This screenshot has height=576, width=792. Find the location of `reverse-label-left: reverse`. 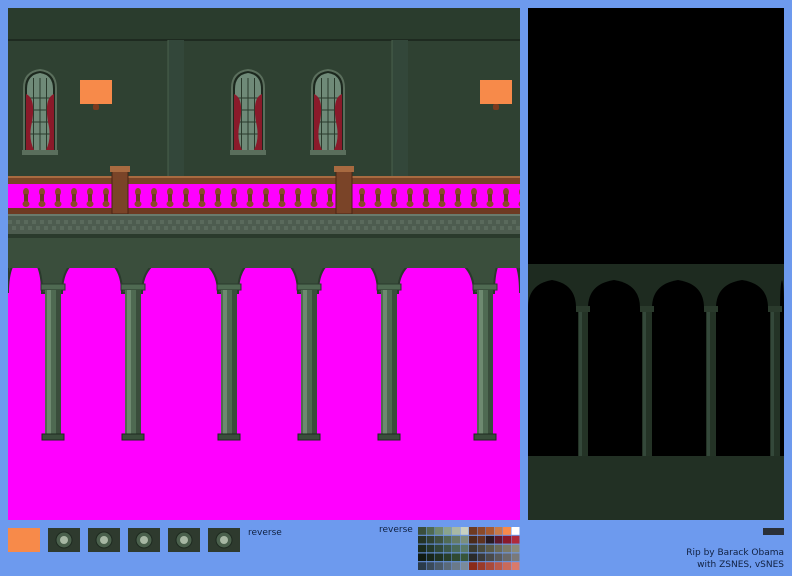

reverse-label-left: reverse is located at coordinates (265, 533).